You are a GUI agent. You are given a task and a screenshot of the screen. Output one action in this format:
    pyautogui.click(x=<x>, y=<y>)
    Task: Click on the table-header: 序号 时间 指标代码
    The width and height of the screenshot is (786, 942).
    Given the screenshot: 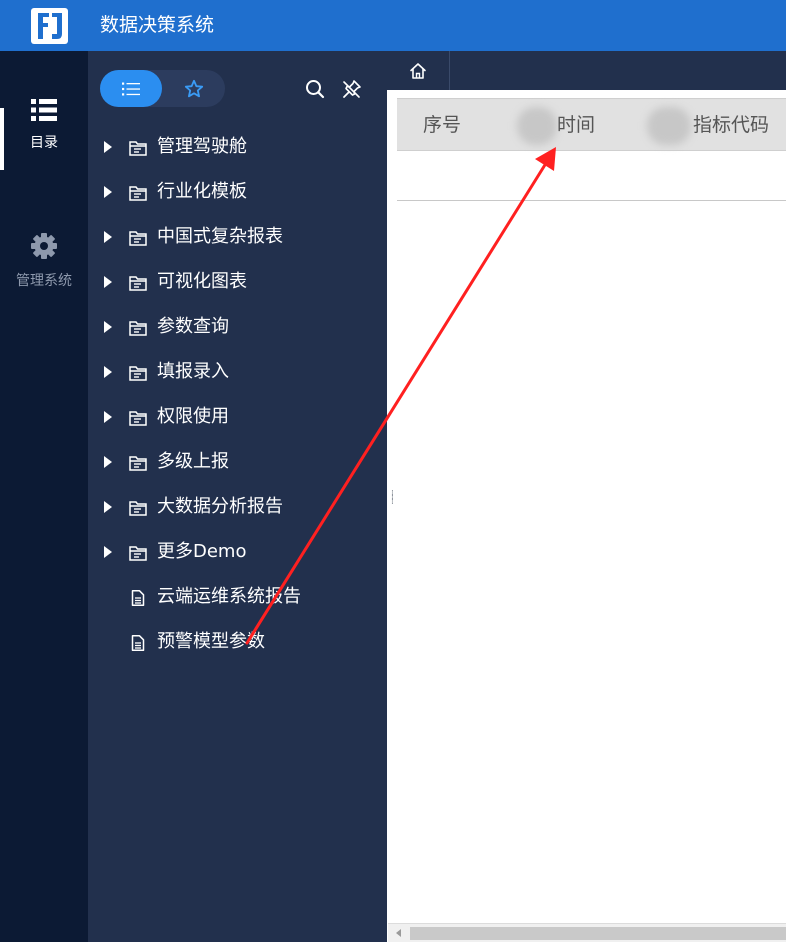 What is the action you would take?
    pyautogui.click(x=591, y=124)
    